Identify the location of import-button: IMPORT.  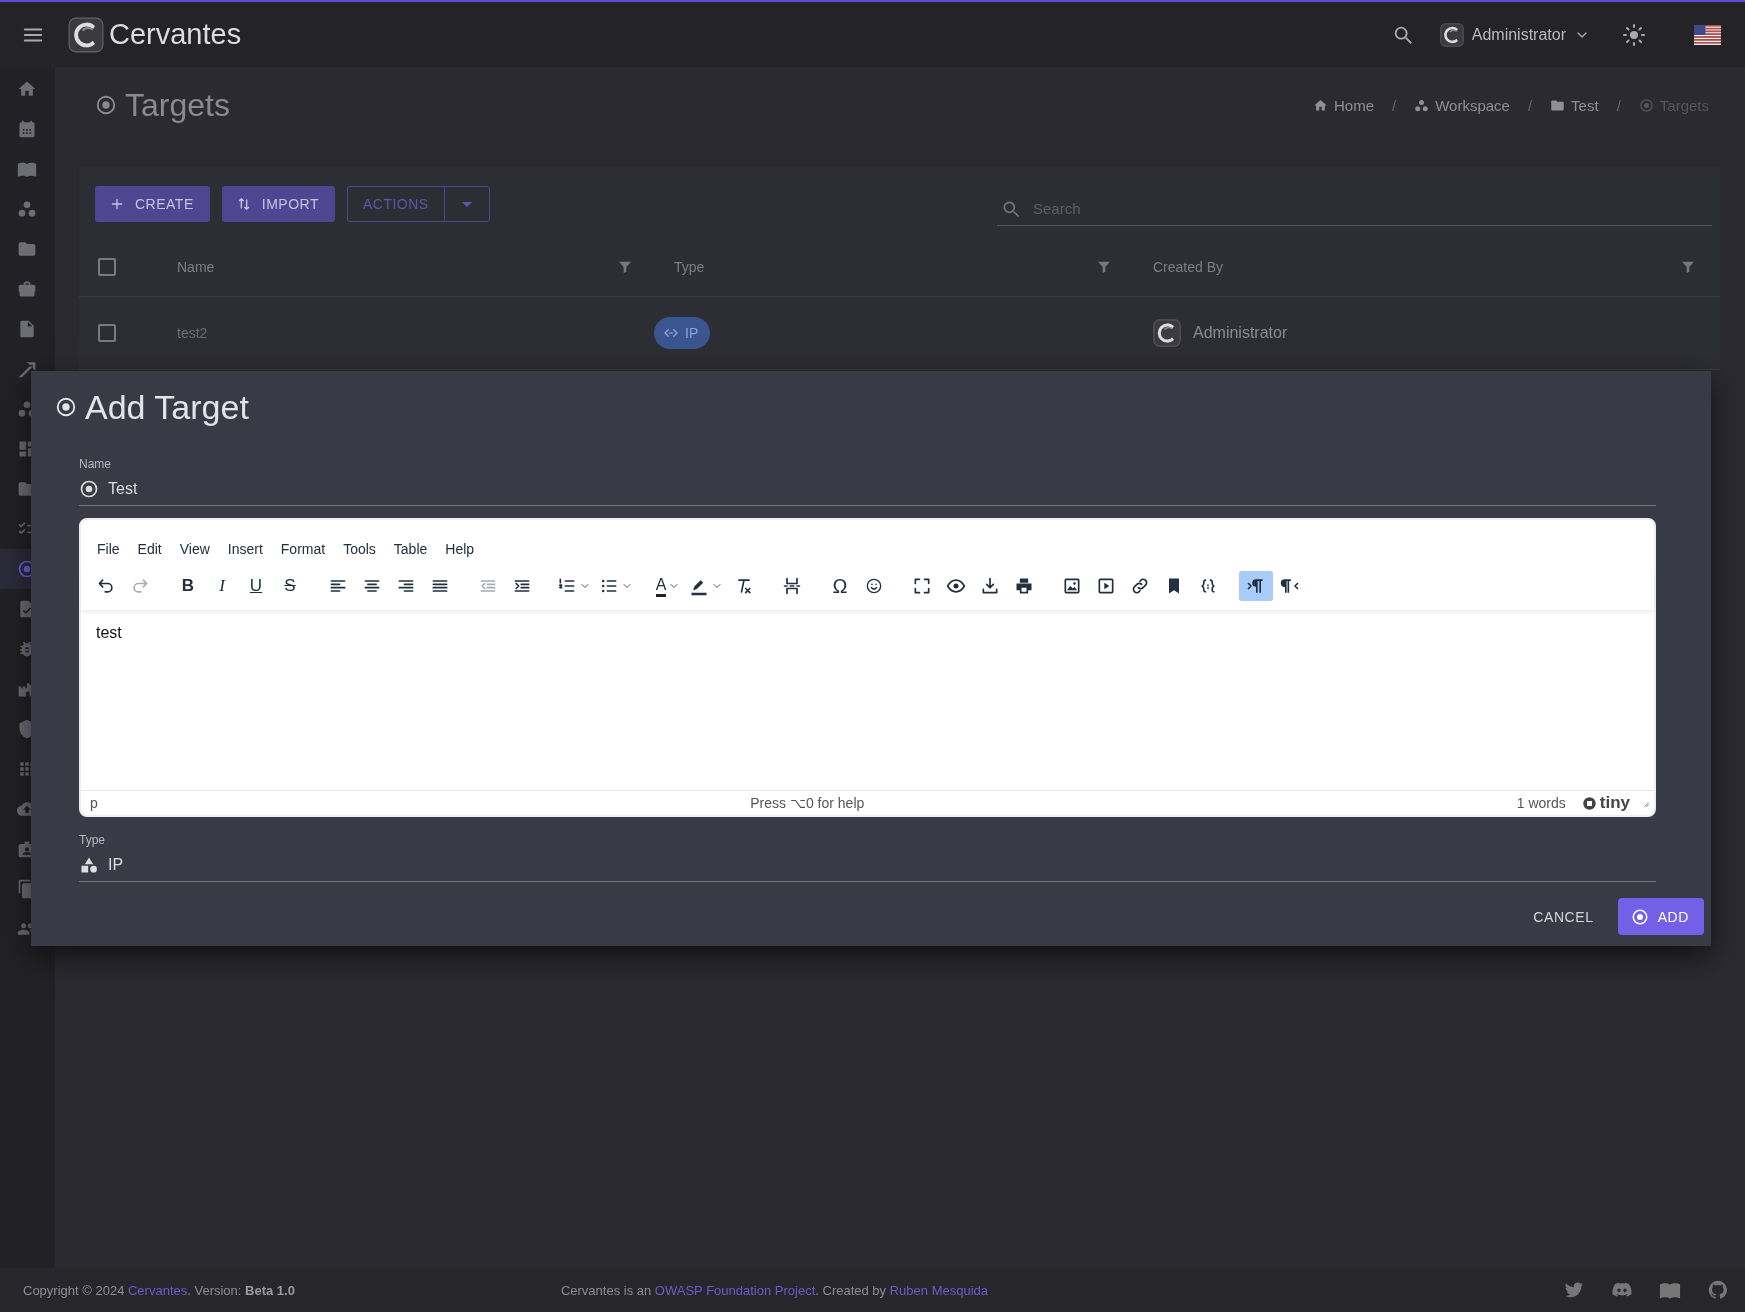
(278, 204).